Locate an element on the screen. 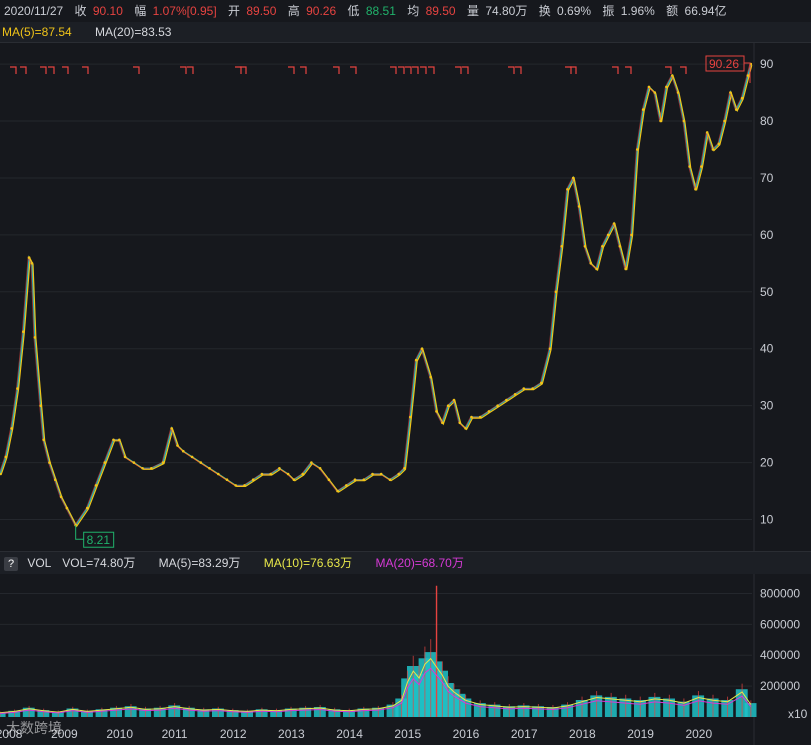 This screenshot has width=811, height=745. year-tick-label: 2018 is located at coordinates (582, 734).